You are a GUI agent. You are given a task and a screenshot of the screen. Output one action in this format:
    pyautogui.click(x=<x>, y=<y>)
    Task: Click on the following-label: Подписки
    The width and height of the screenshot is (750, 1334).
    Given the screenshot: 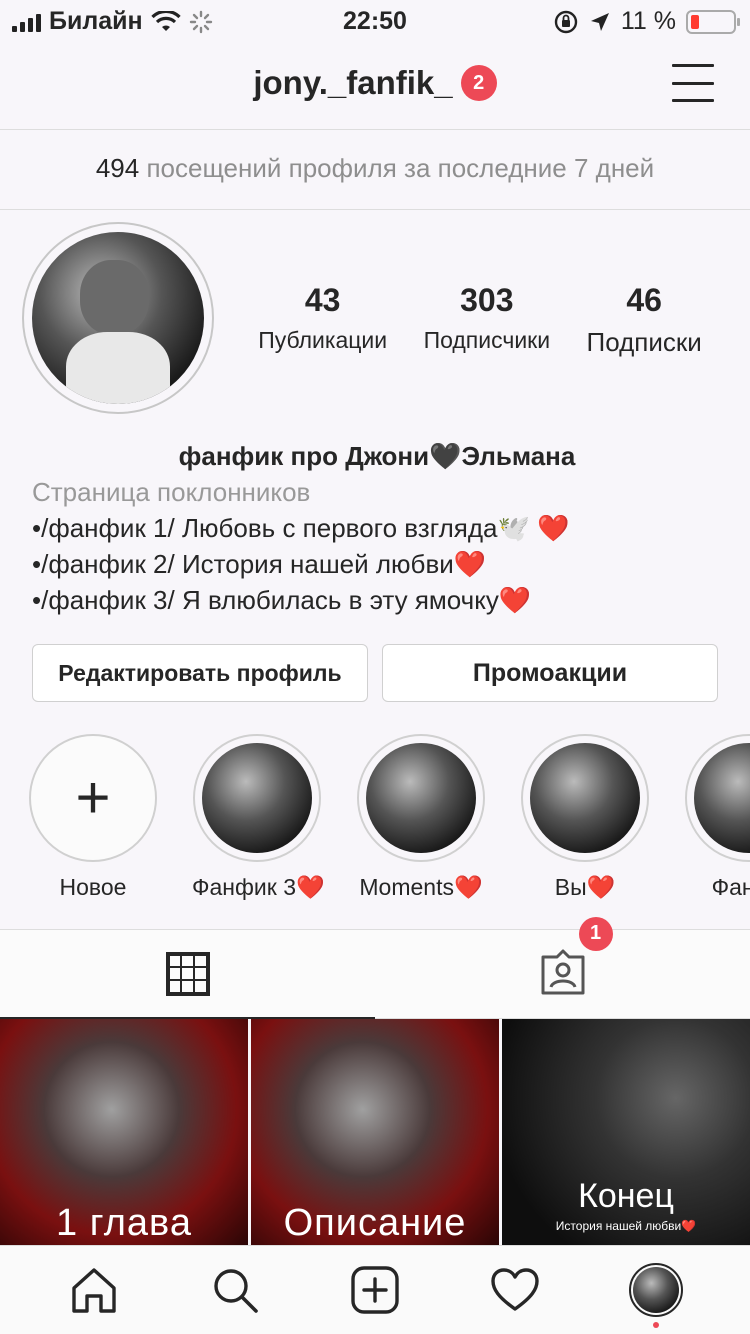 What is the action you would take?
    pyautogui.click(x=644, y=342)
    